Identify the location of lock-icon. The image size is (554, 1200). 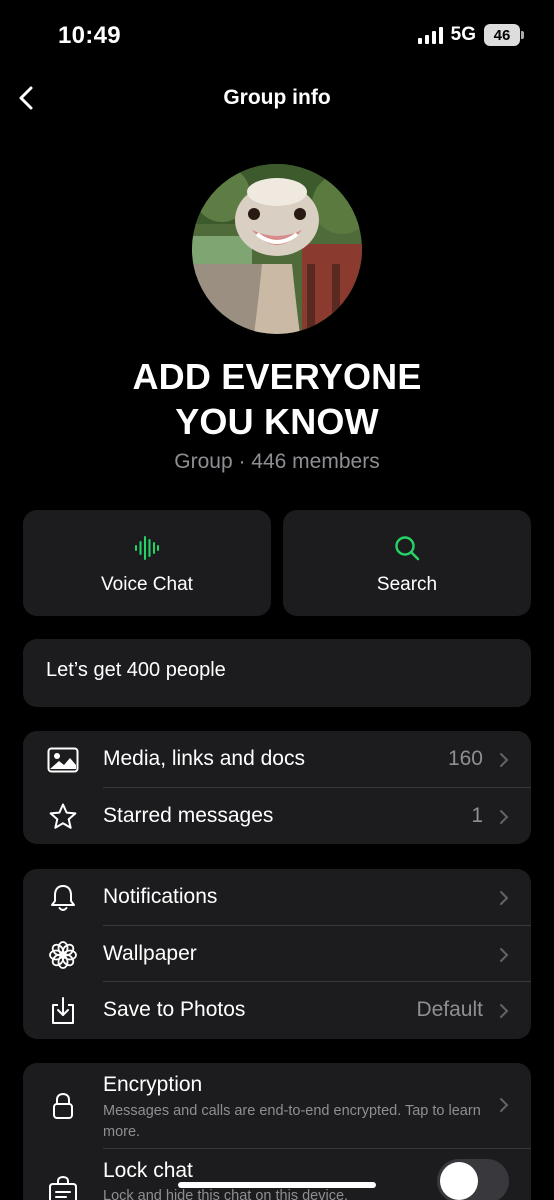
(63, 1106).